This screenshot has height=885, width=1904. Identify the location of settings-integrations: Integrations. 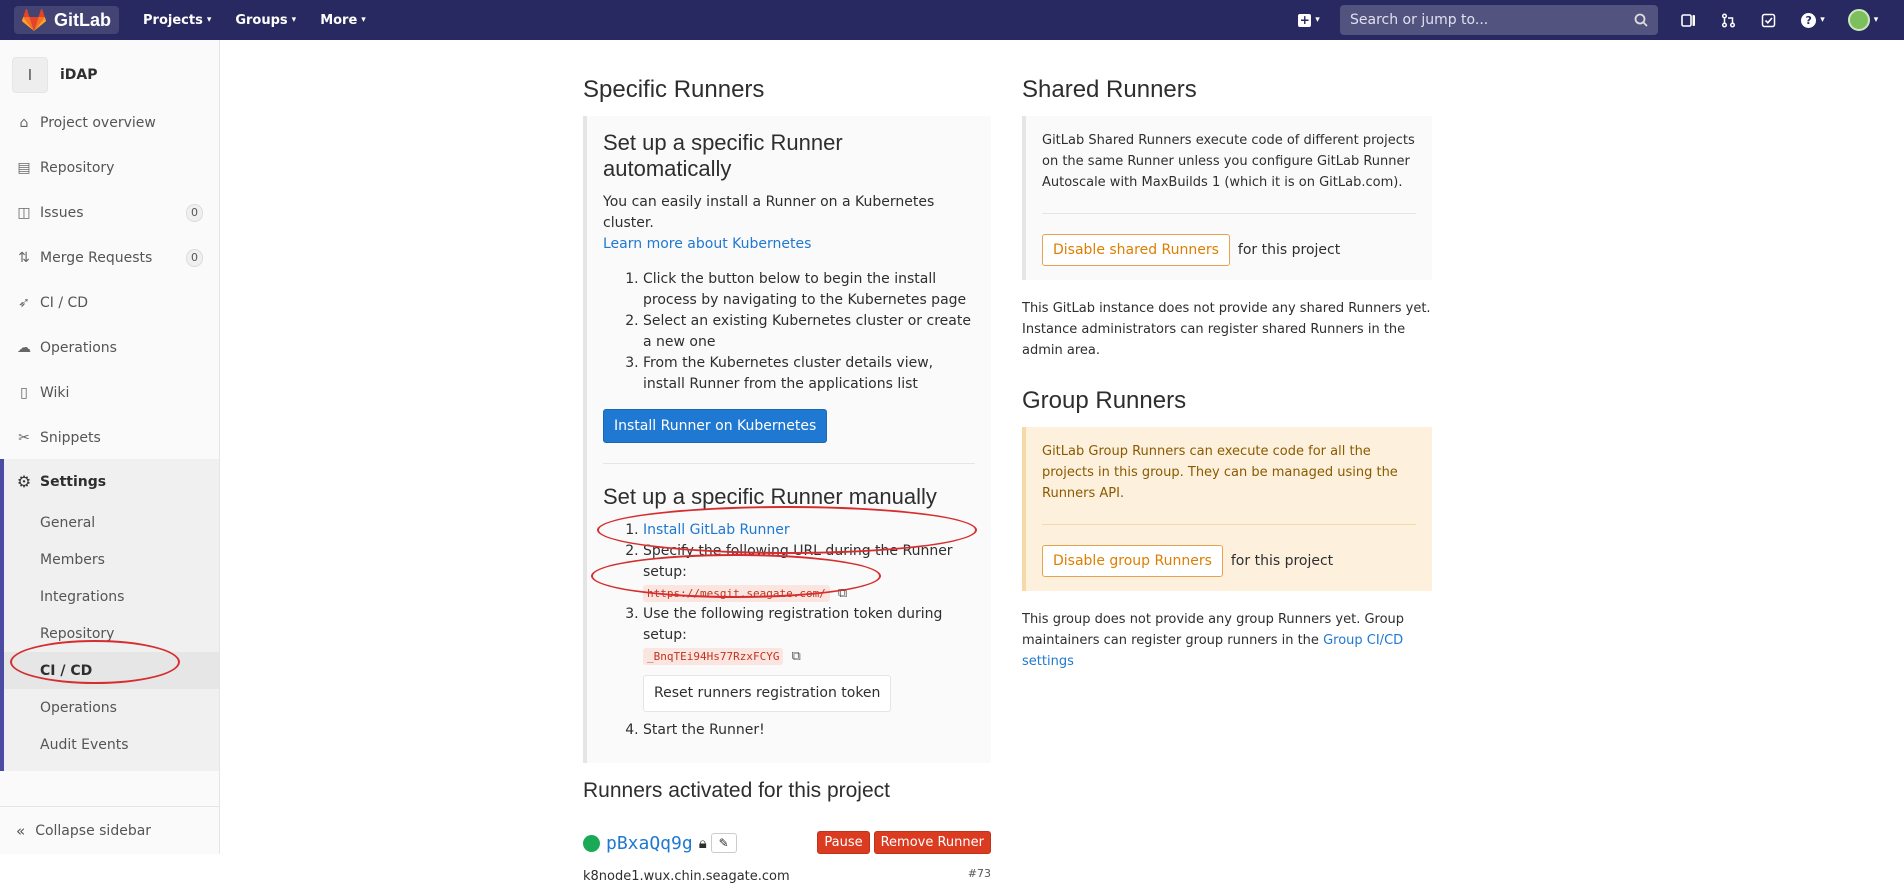
(111, 596).